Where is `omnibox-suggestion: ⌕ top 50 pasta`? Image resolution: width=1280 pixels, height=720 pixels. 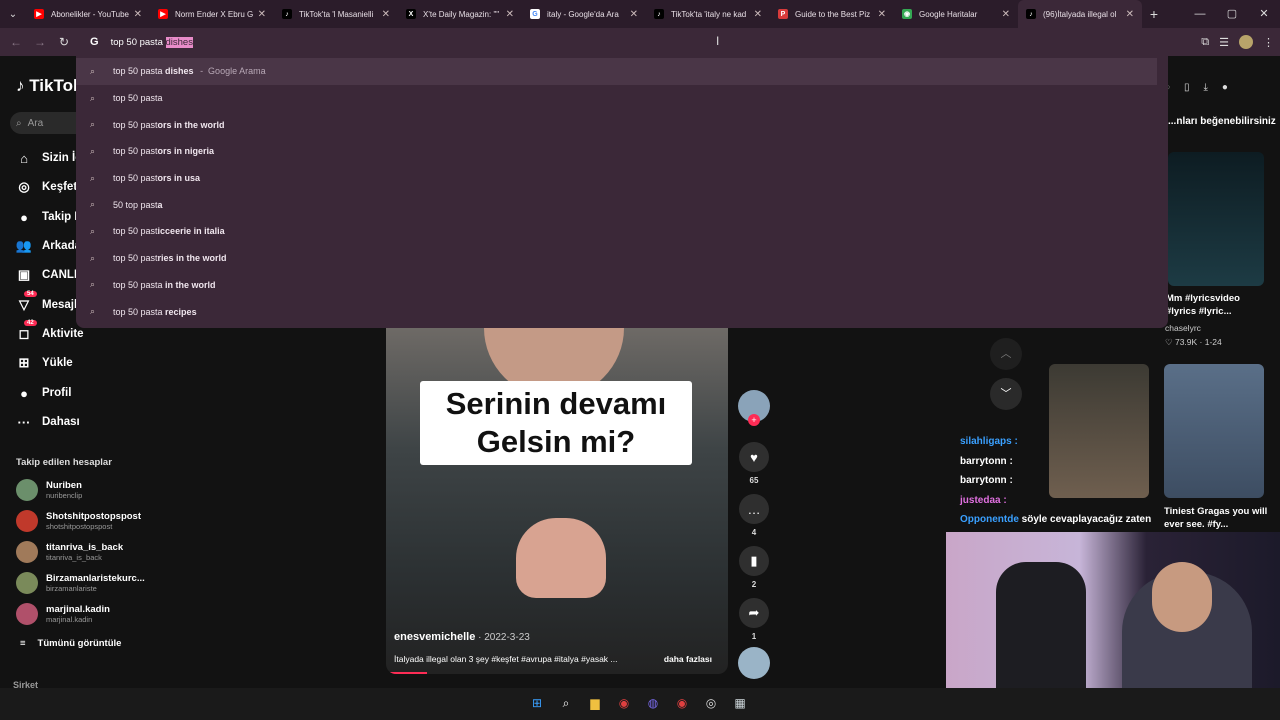
omnibox-suggestion: ⌕ top 50 pasta is located at coordinates (622, 98).